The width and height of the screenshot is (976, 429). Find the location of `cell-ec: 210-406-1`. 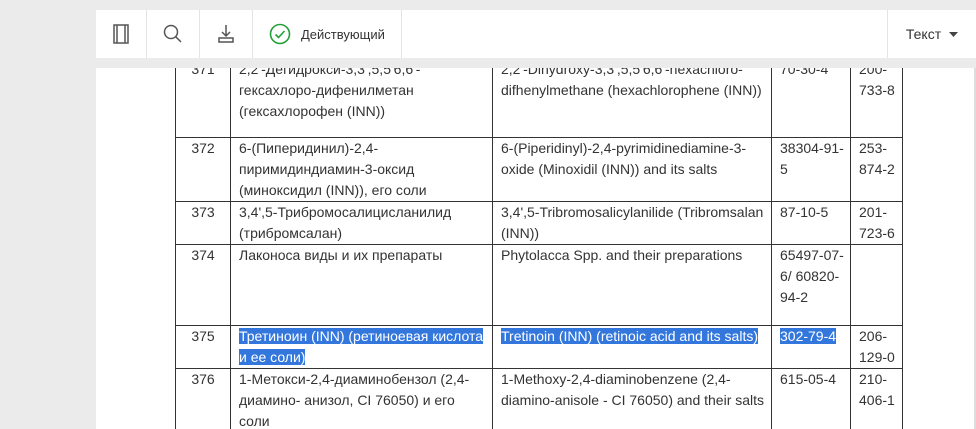

cell-ec: 210-406-1 is located at coordinates (876, 398).